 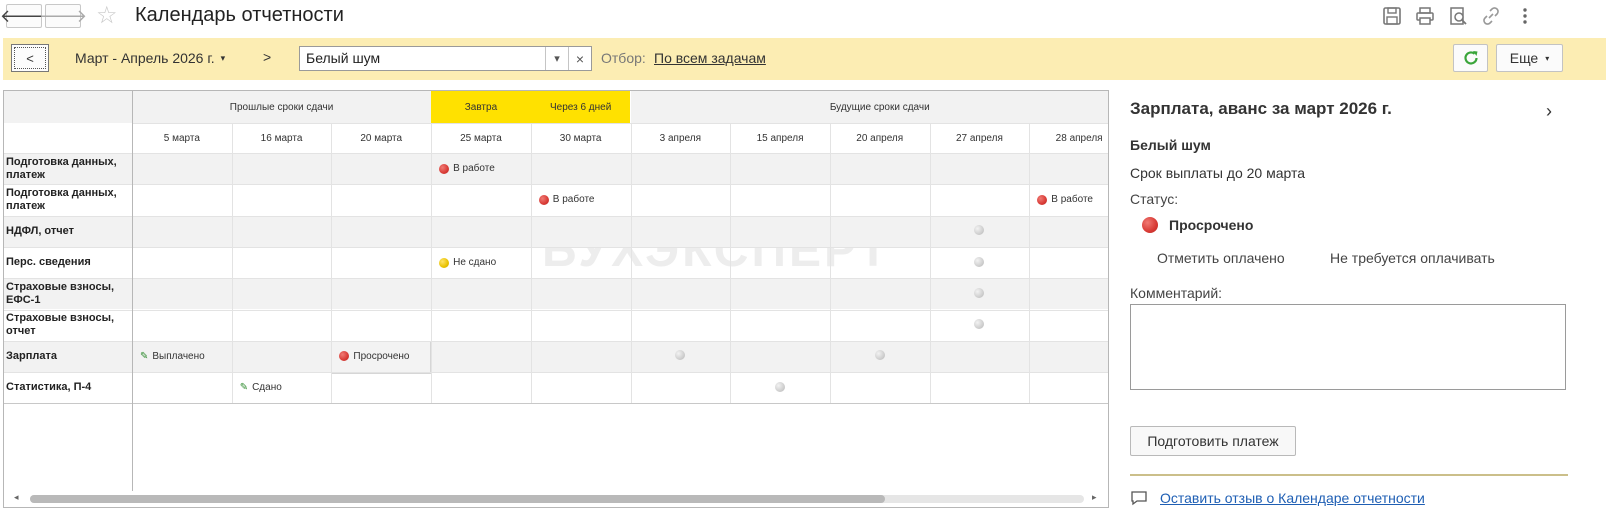 What do you see at coordinates (178, 356) in the screenshot?
I see `status-text: Выплачено` at bounding box center [178, 356].